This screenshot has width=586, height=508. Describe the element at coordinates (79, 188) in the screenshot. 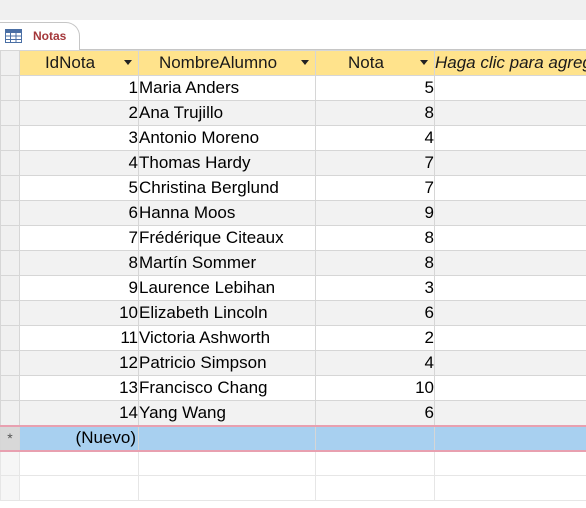

I see `cell-idnota: 5` at that location.